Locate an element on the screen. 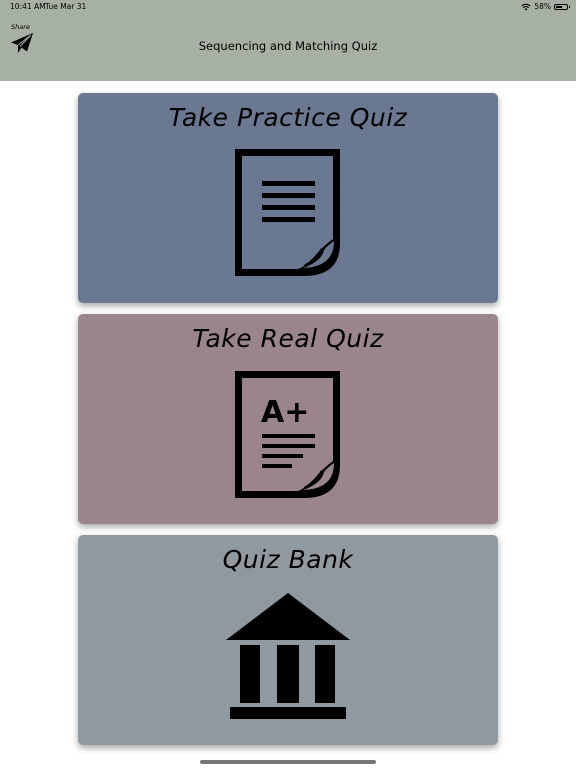  status-bar: 10:41 AM Tue Mar 31 58% is located at coordinates (288, 7).